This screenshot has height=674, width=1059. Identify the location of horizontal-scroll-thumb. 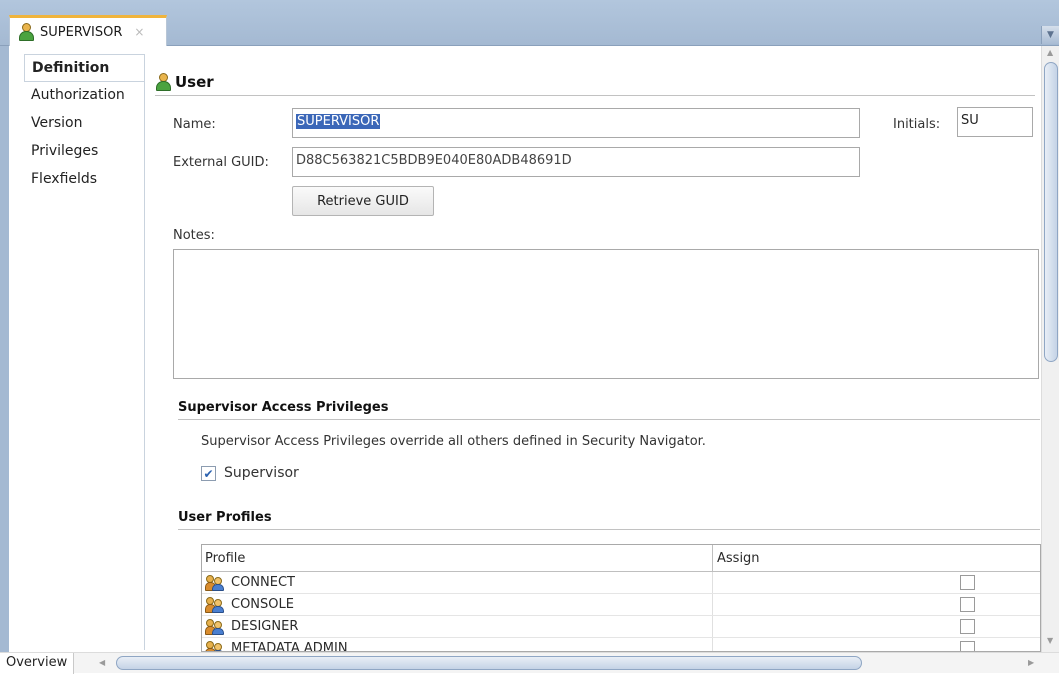
(489, 663).